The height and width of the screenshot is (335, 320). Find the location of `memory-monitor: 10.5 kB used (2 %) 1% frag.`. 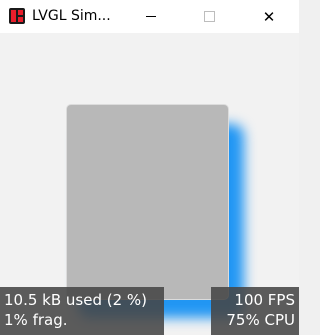

memory-monitor: 10.5 kB used (2 %) 1% frag. is located at coordinates (82, 311).